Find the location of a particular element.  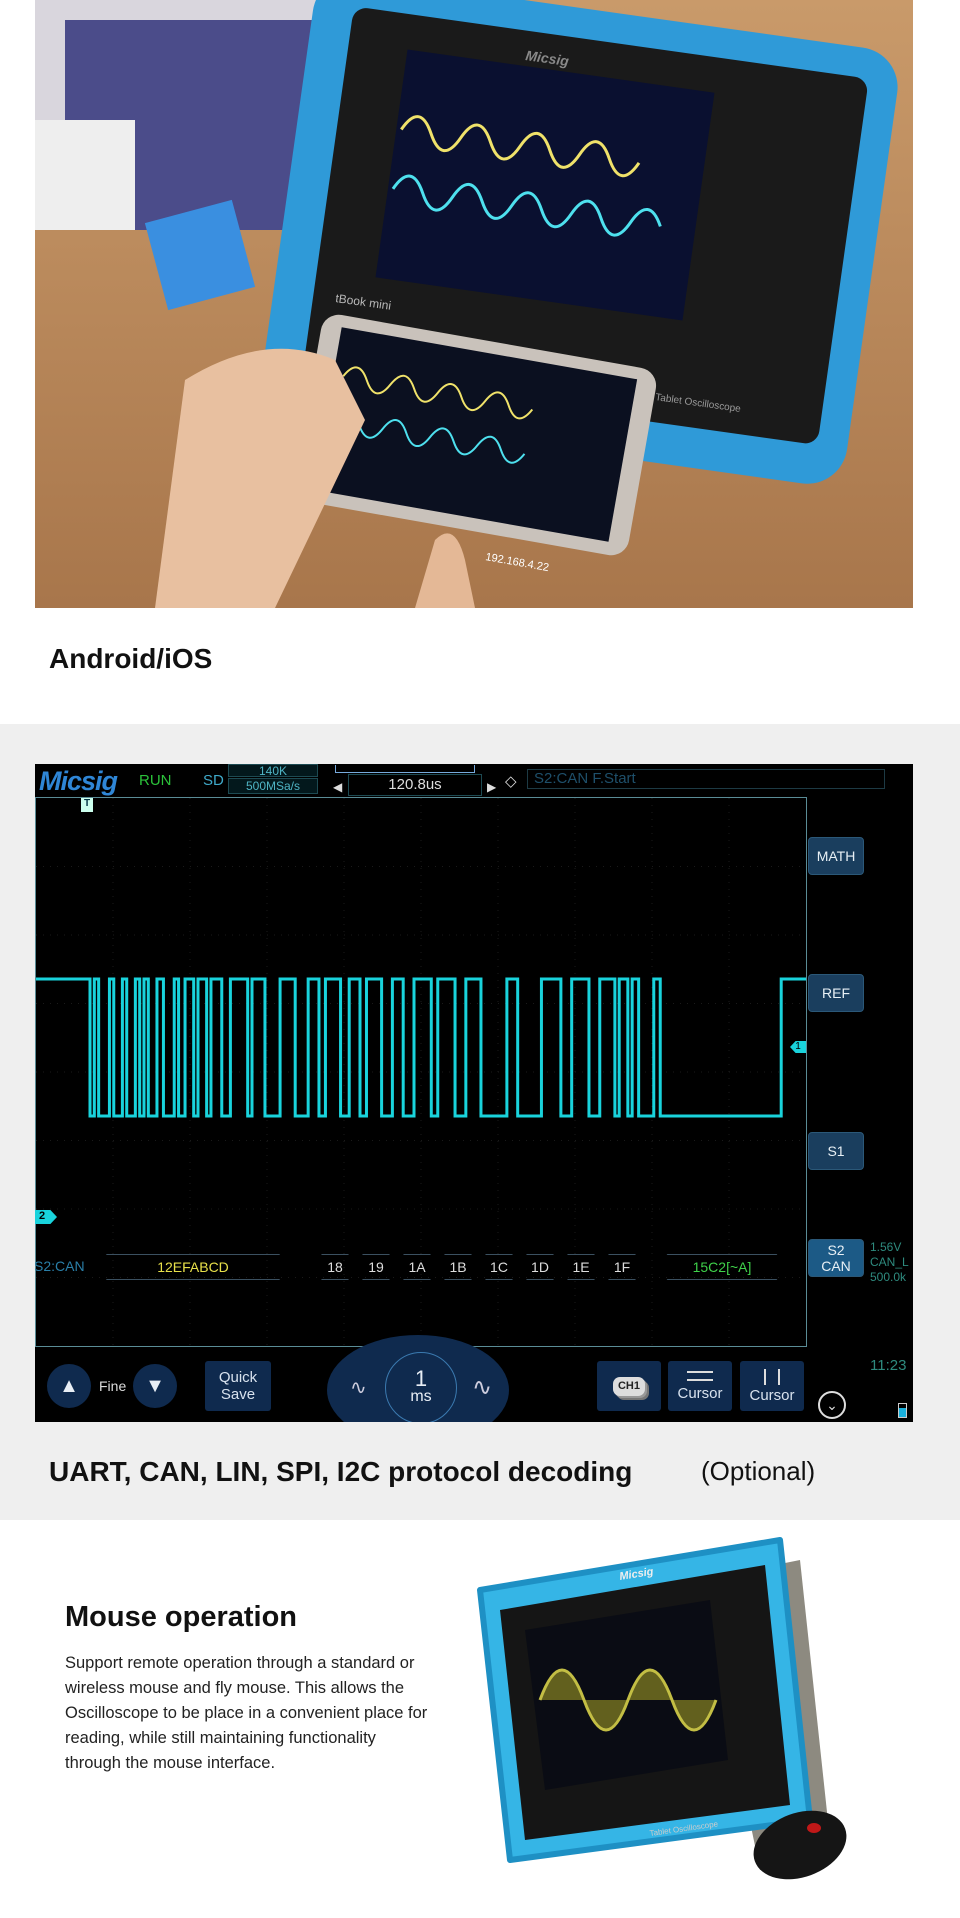

math-button: MATH is located at coordinates (836, 856).